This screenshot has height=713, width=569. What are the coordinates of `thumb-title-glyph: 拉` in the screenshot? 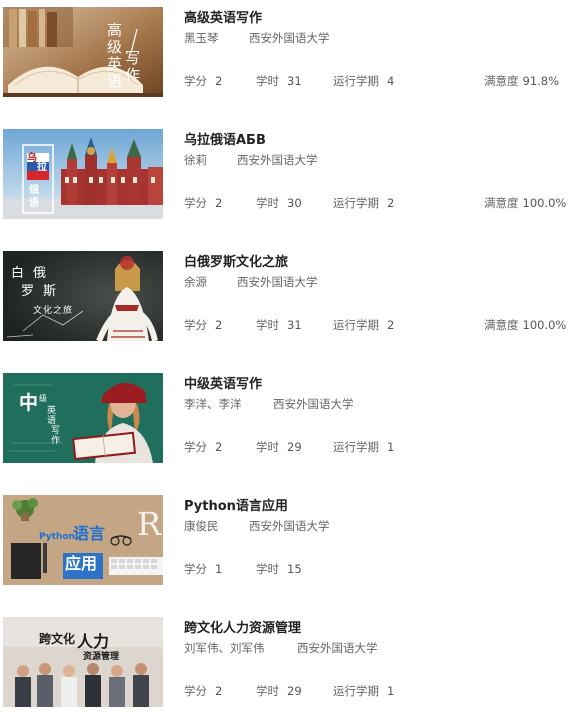 It's located at (42, 166).